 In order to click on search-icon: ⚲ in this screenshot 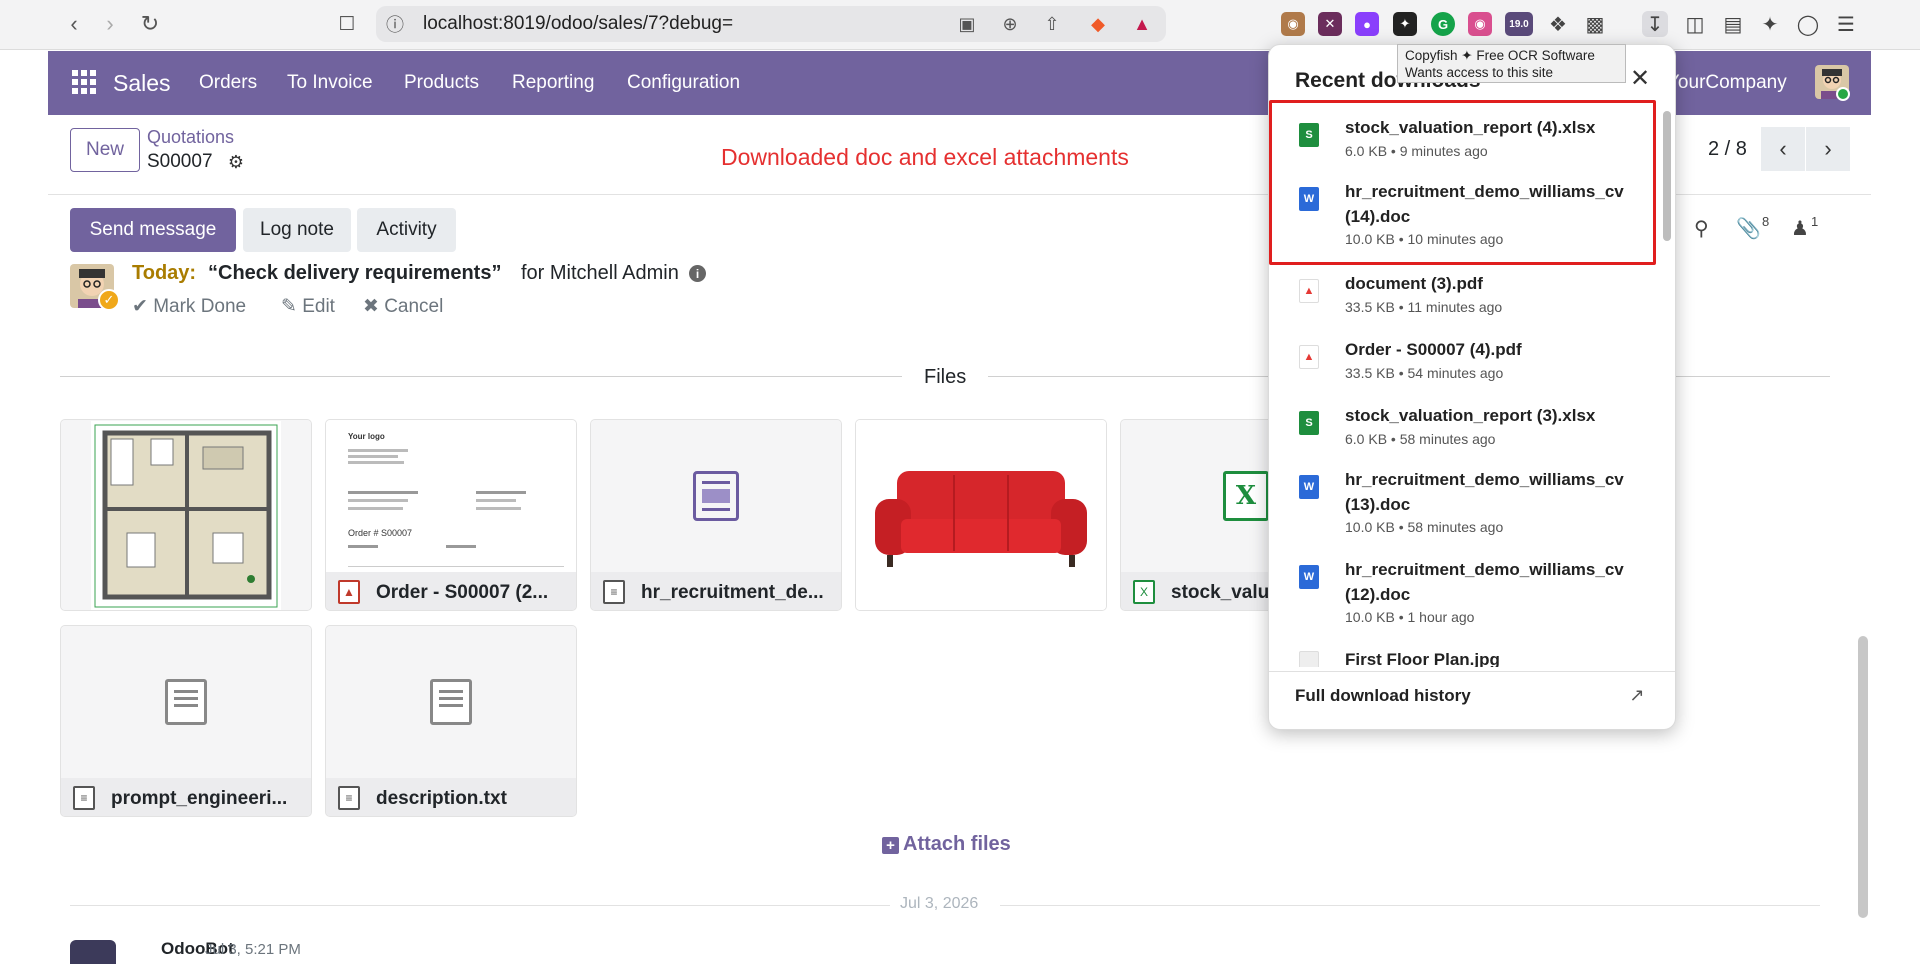, I will do `click(1701, 228)`.